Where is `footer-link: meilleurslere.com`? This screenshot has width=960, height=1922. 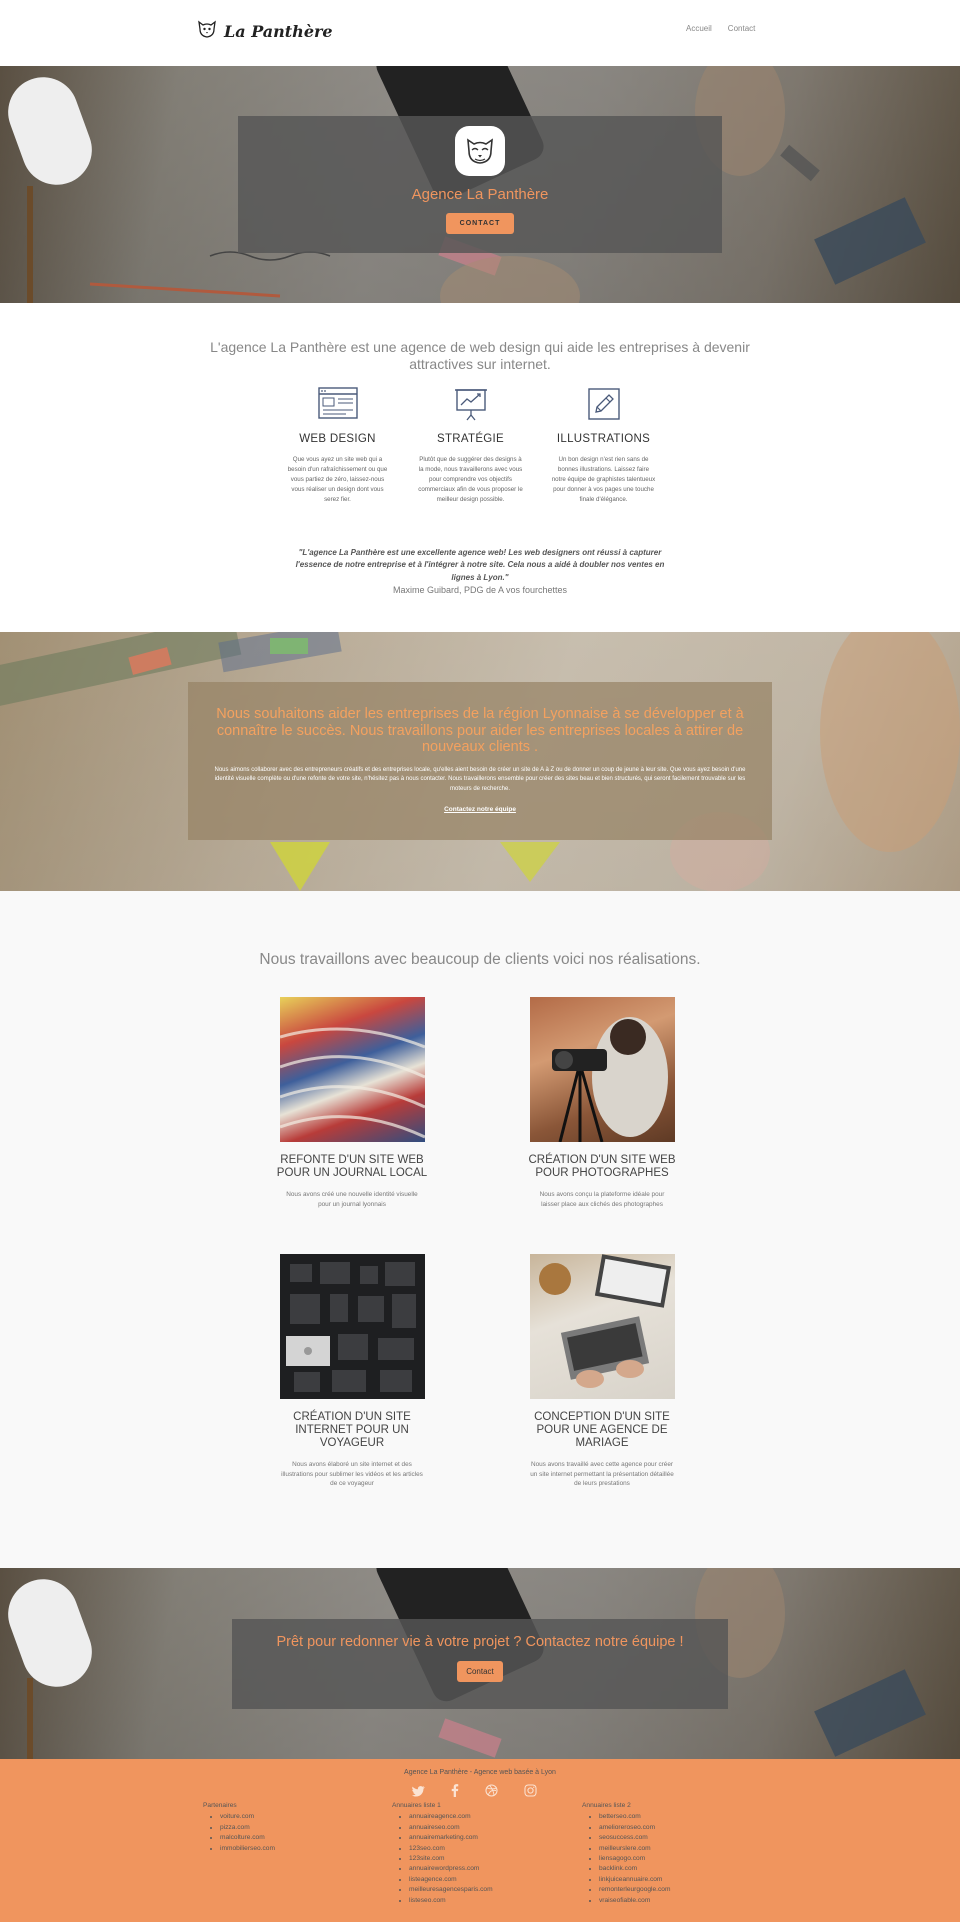
footer-link: meilleurslere.com is located at coordinates (625, 1848).